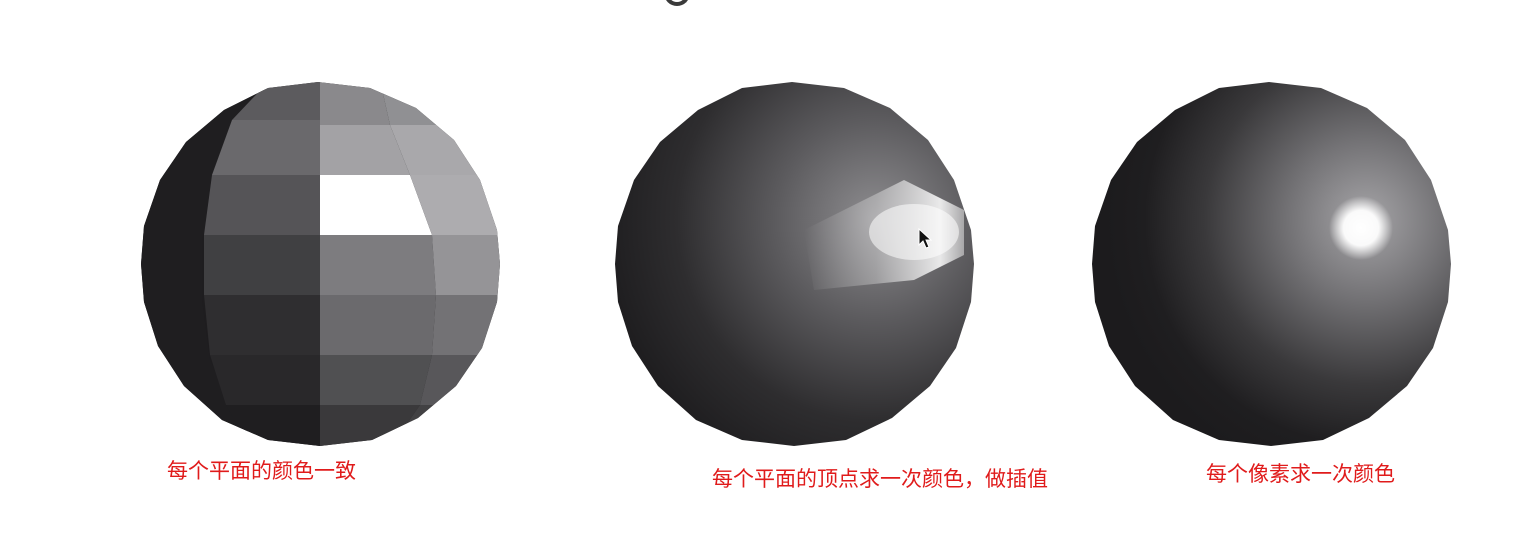  I want to click on gouraud-shading-caption: 每个平面的顶点求一次颜色，做插值, so click(880, 479).